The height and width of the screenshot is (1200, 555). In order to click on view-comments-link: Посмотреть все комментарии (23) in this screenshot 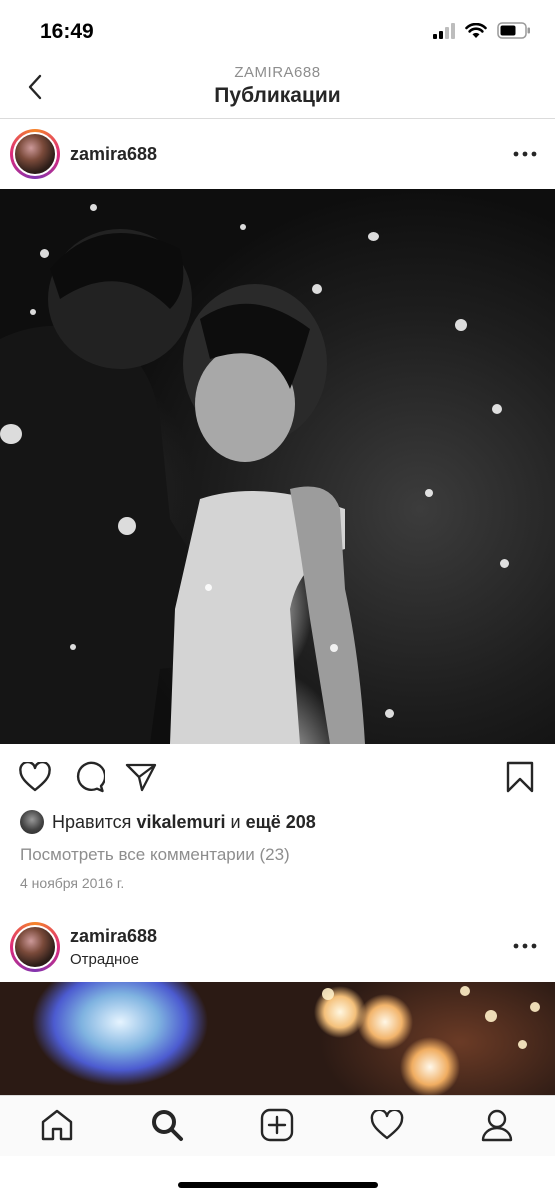, I will do `click(155, 855)`.